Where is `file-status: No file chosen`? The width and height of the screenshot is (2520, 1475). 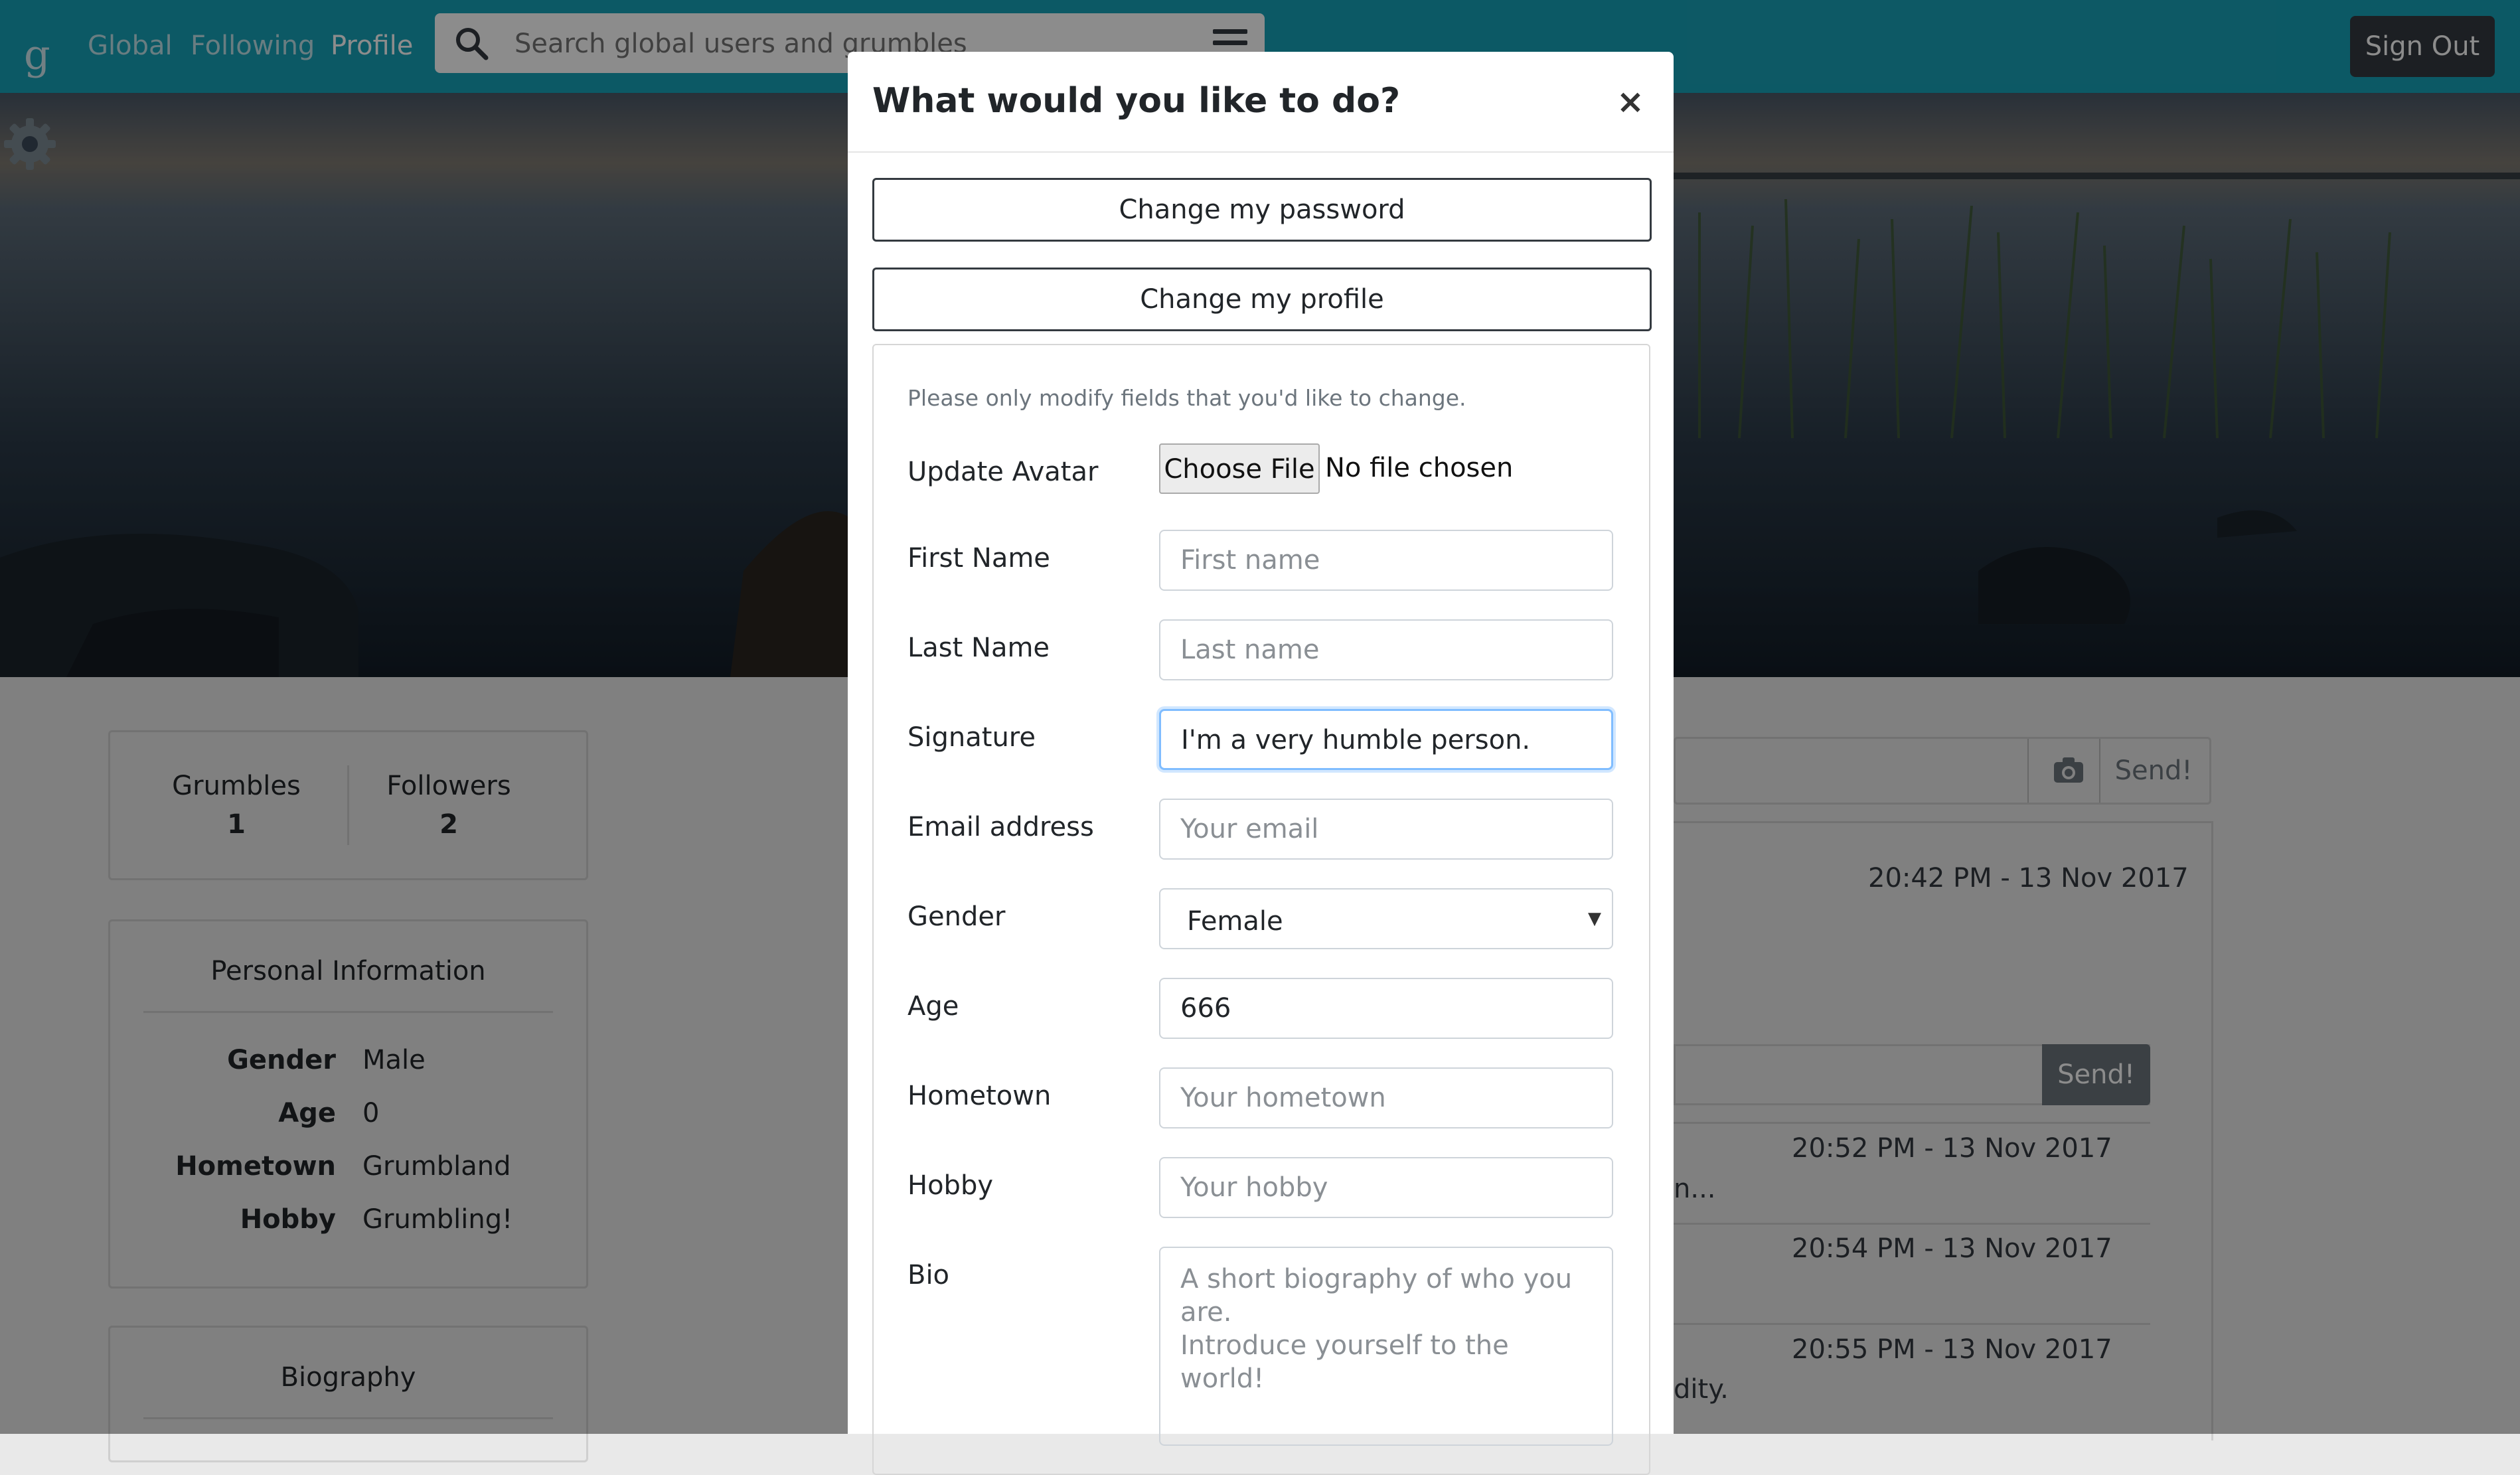 file-status: No file chosen is located at coordinates (1419, 468).